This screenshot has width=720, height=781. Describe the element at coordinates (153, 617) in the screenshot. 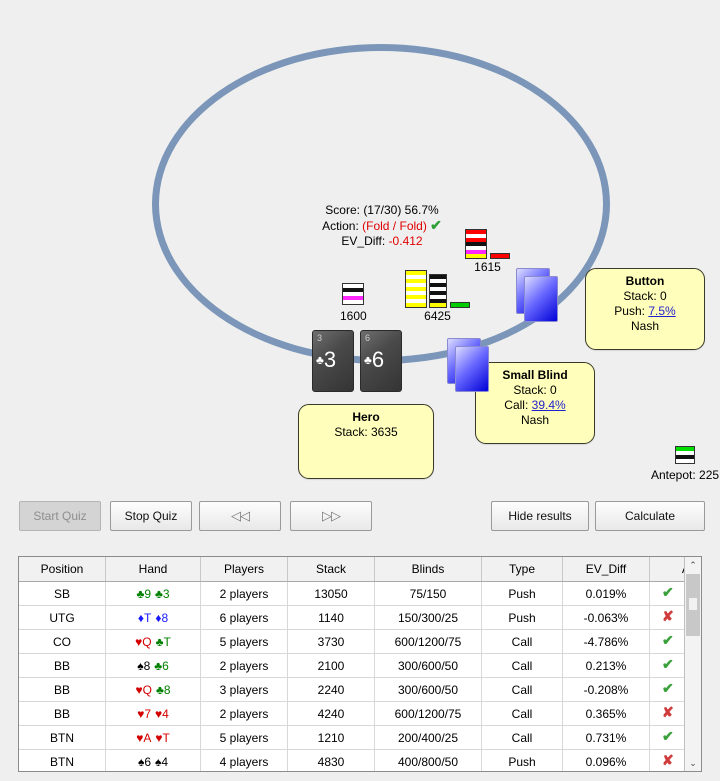

I see `cell-hand: ♦T ♦8` at that location.